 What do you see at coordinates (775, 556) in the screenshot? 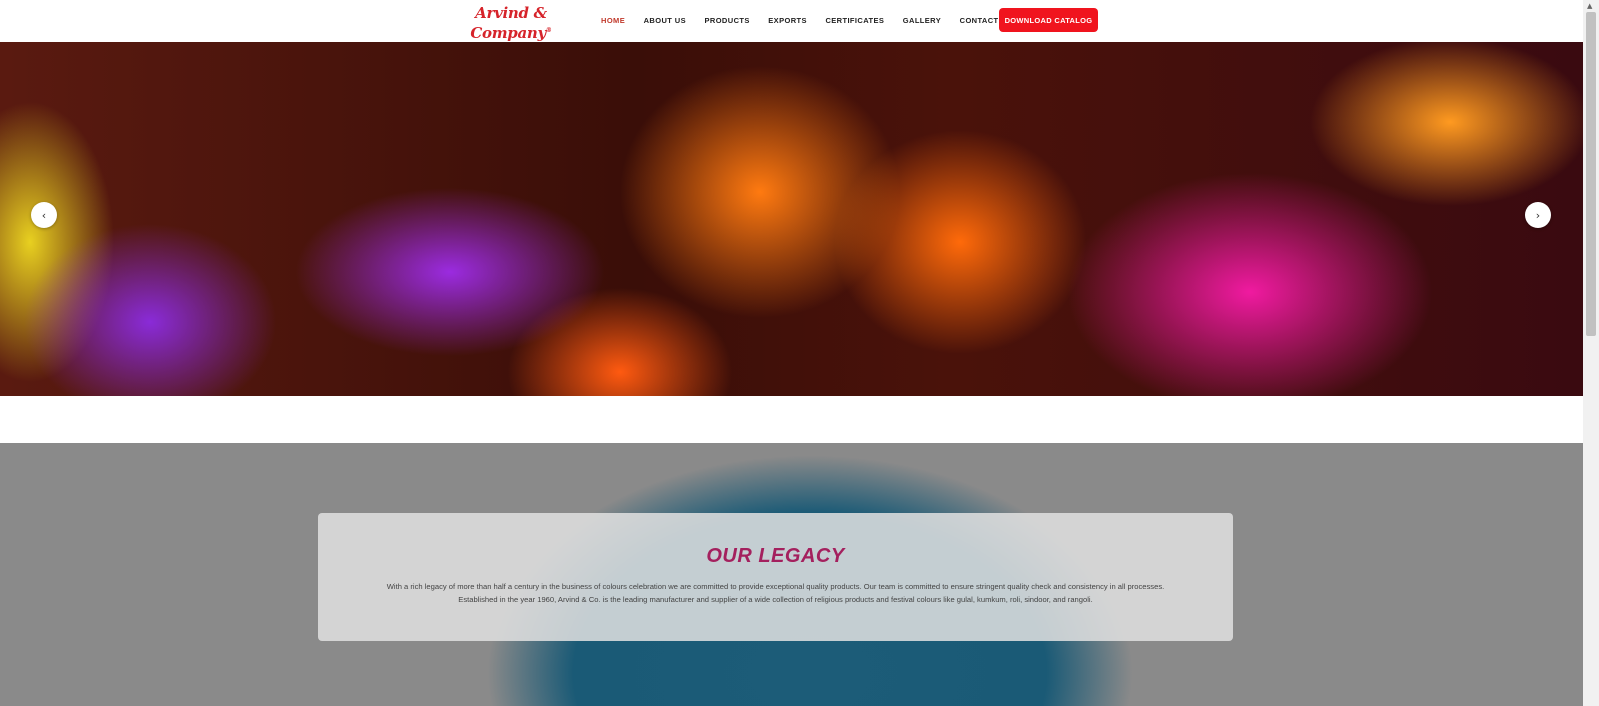
I see `legacy-title: OUR LEGACY` at bounding box center [775, 556].